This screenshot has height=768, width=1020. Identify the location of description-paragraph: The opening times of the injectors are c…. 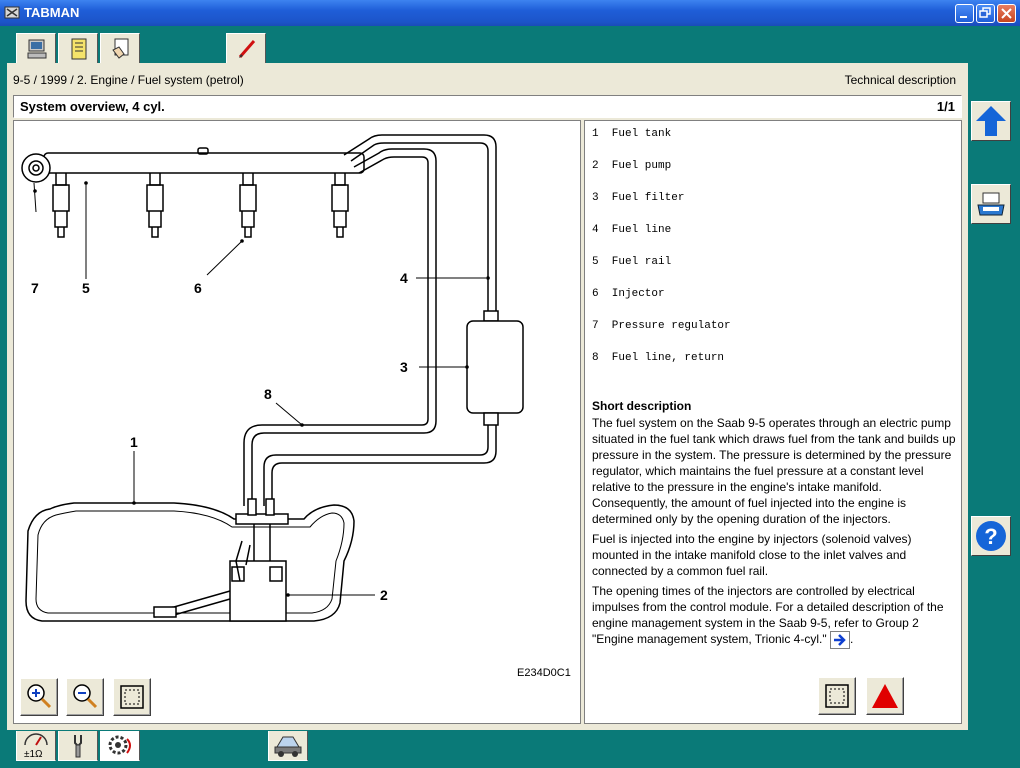
(774, 616).